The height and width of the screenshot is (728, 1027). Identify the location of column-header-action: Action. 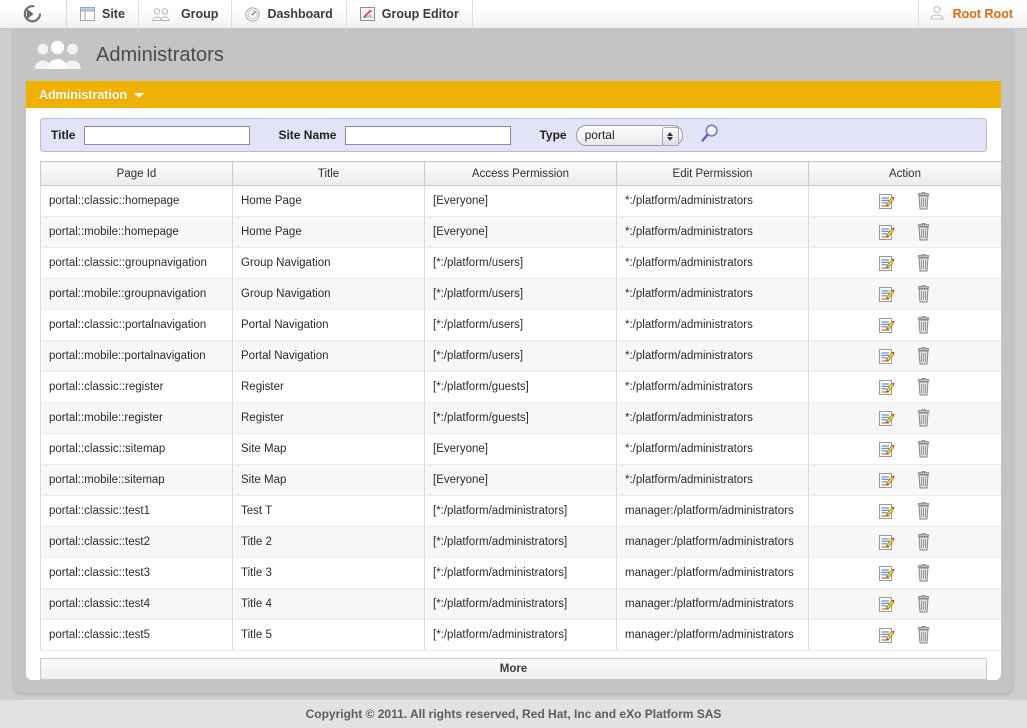
(904, 173).